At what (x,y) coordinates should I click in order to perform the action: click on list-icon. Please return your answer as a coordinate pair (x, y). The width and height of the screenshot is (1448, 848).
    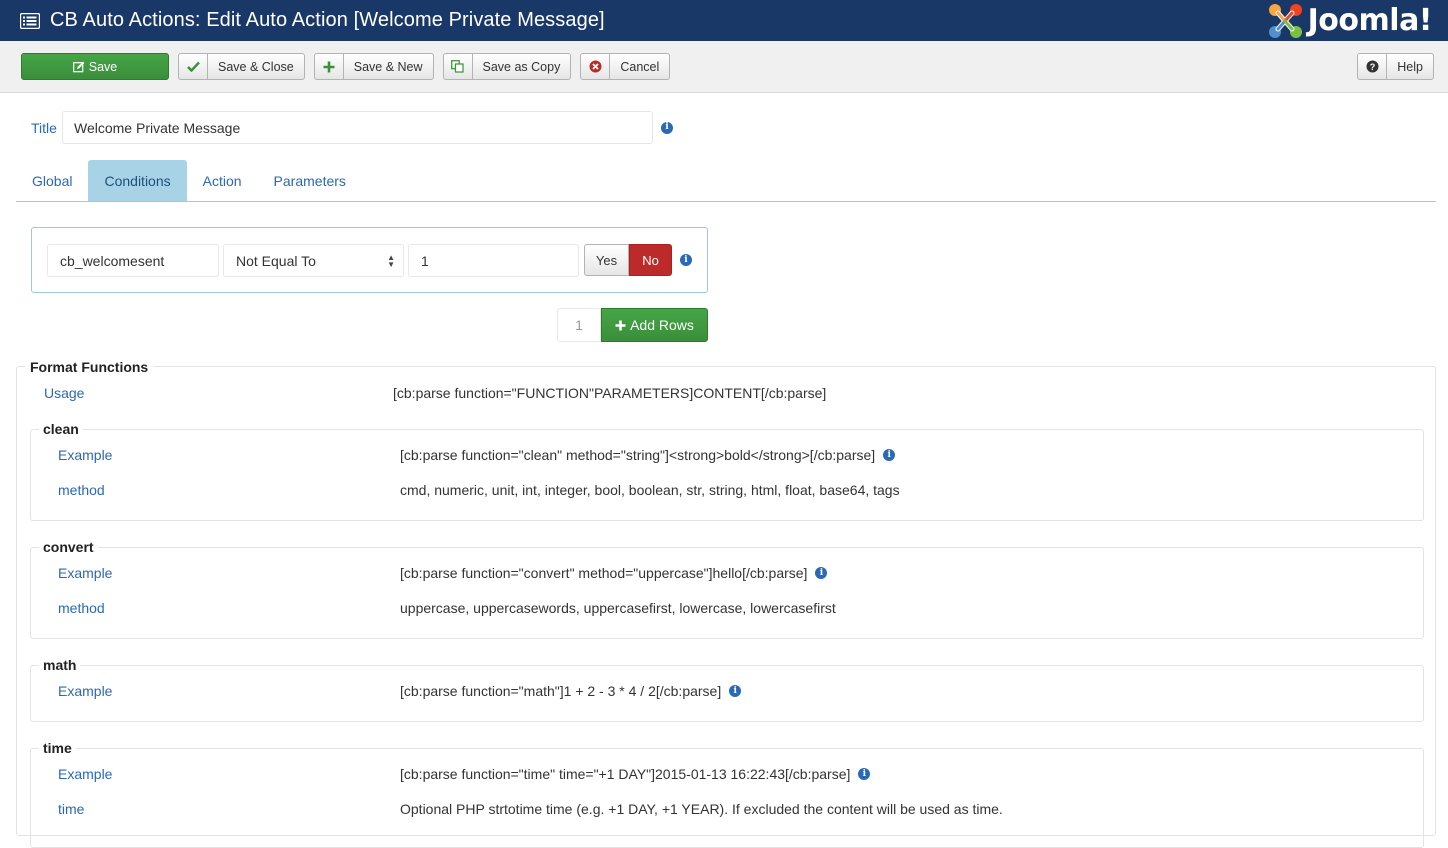
    Looking at the image, I should click on (30, 20).